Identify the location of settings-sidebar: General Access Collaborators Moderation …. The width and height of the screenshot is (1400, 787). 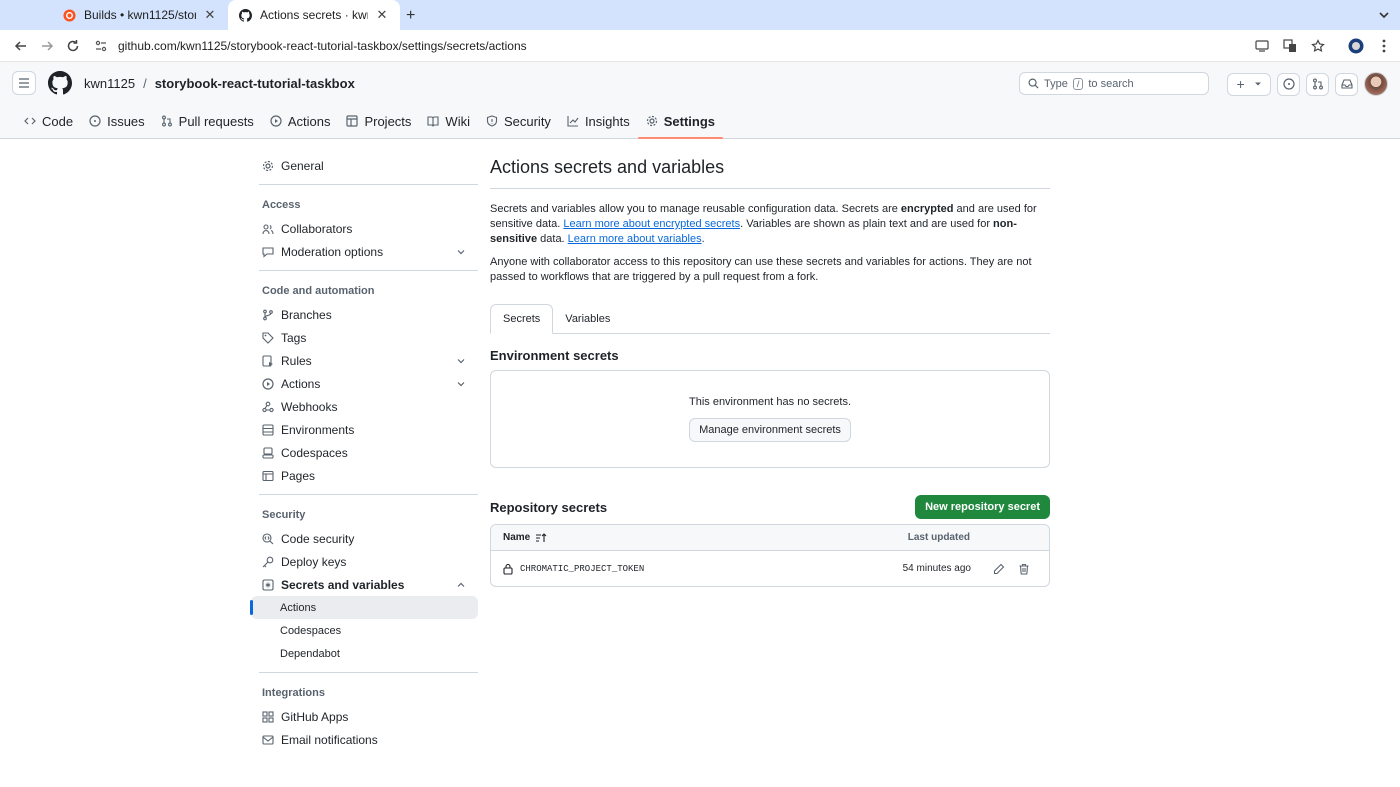
(364, 452).